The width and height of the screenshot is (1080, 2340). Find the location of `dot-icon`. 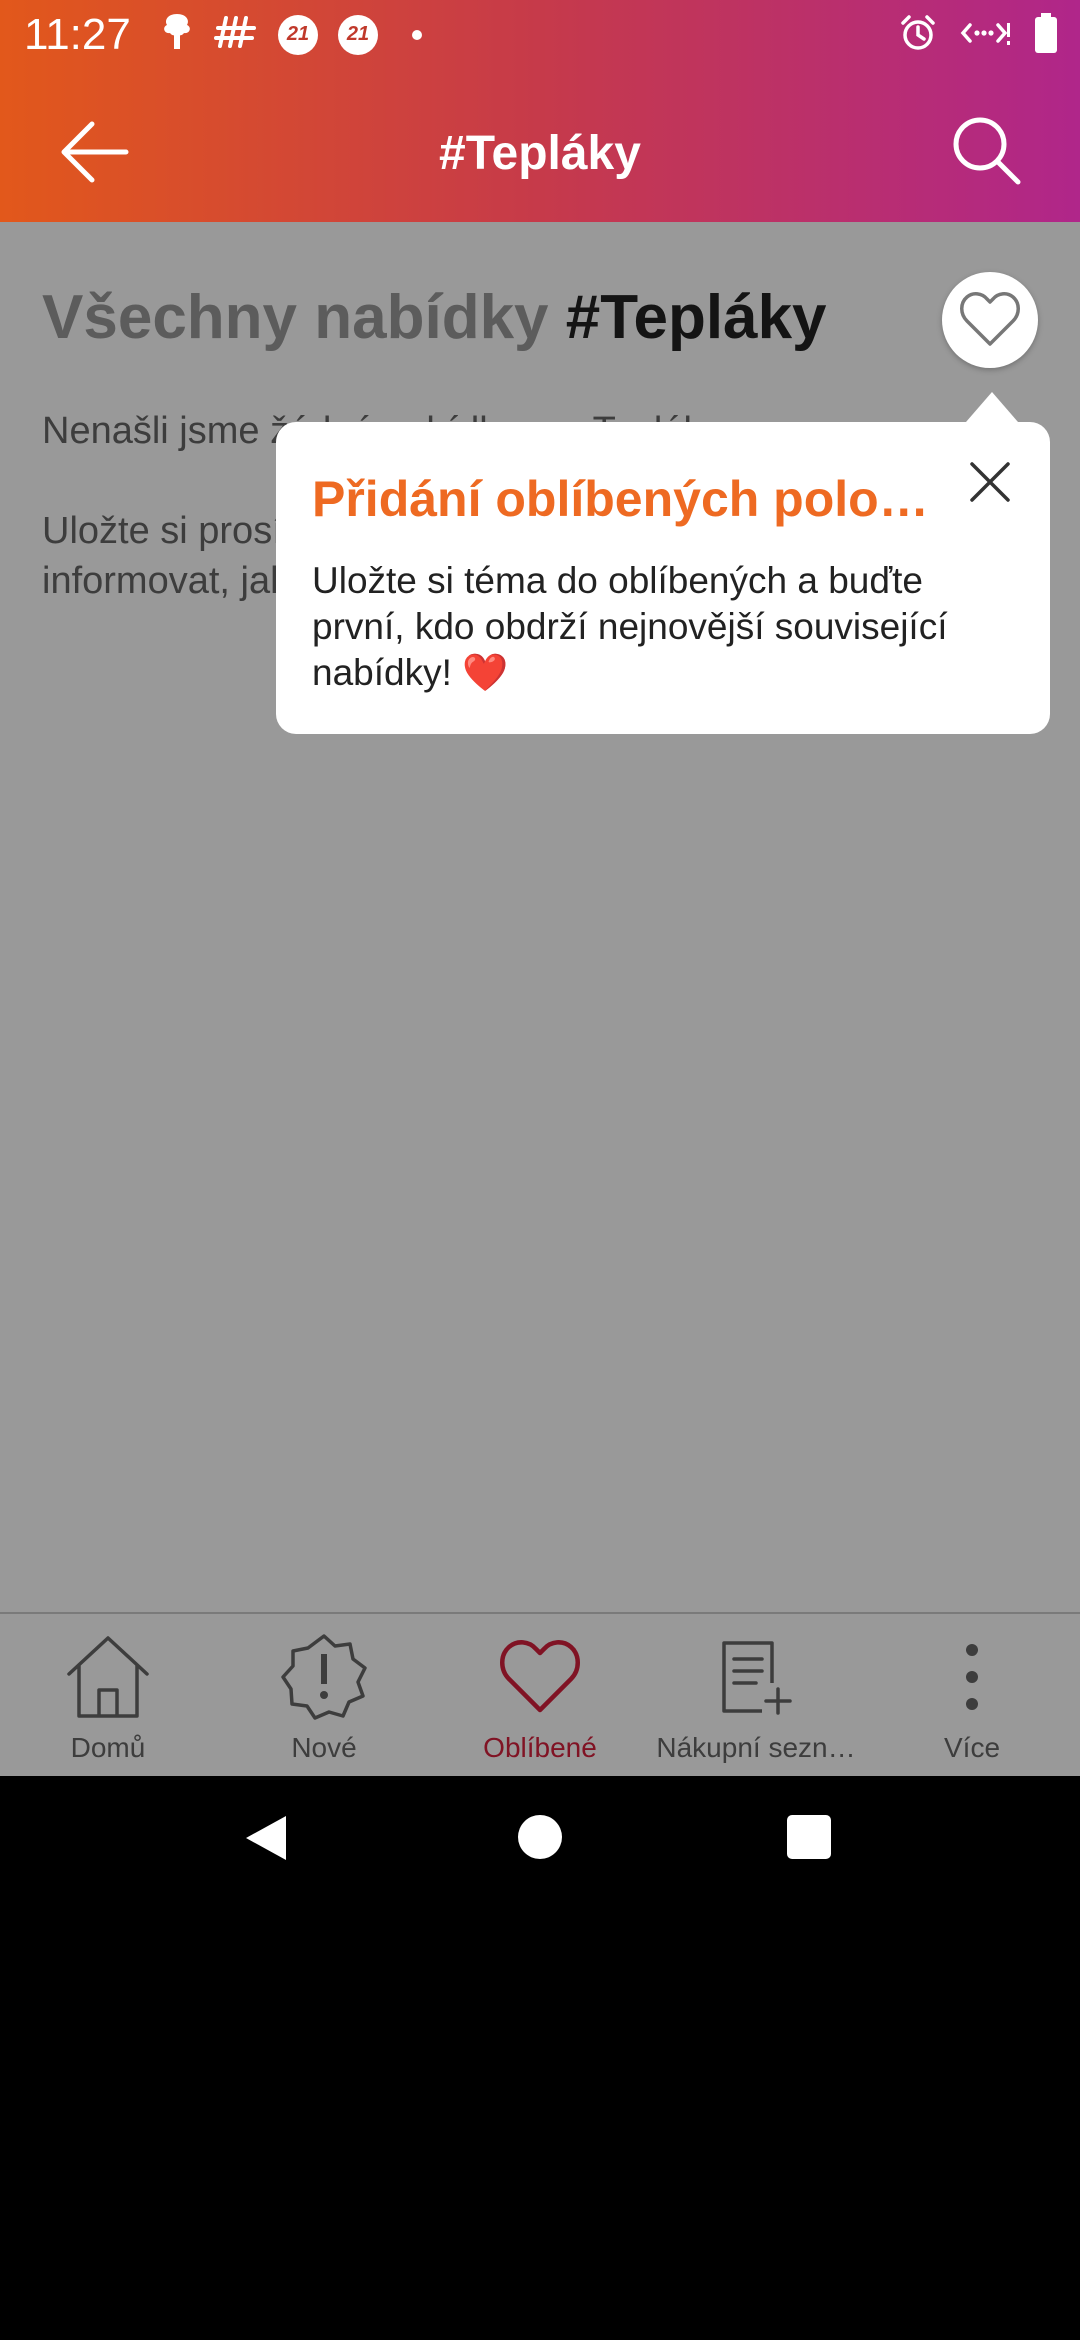

dot-icon is located at coordinates (417, 34).